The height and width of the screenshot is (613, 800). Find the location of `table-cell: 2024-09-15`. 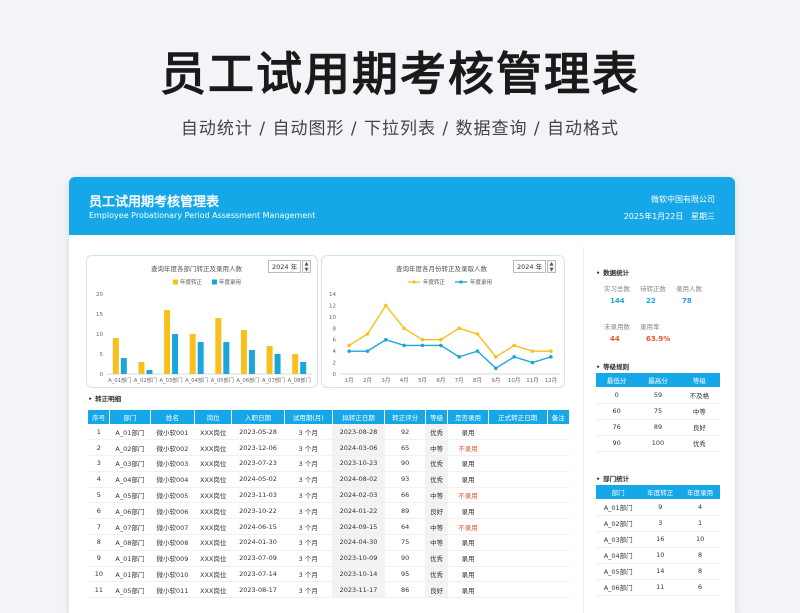

table-cell: 2024-09-15 is located at coordinates (358, 527).